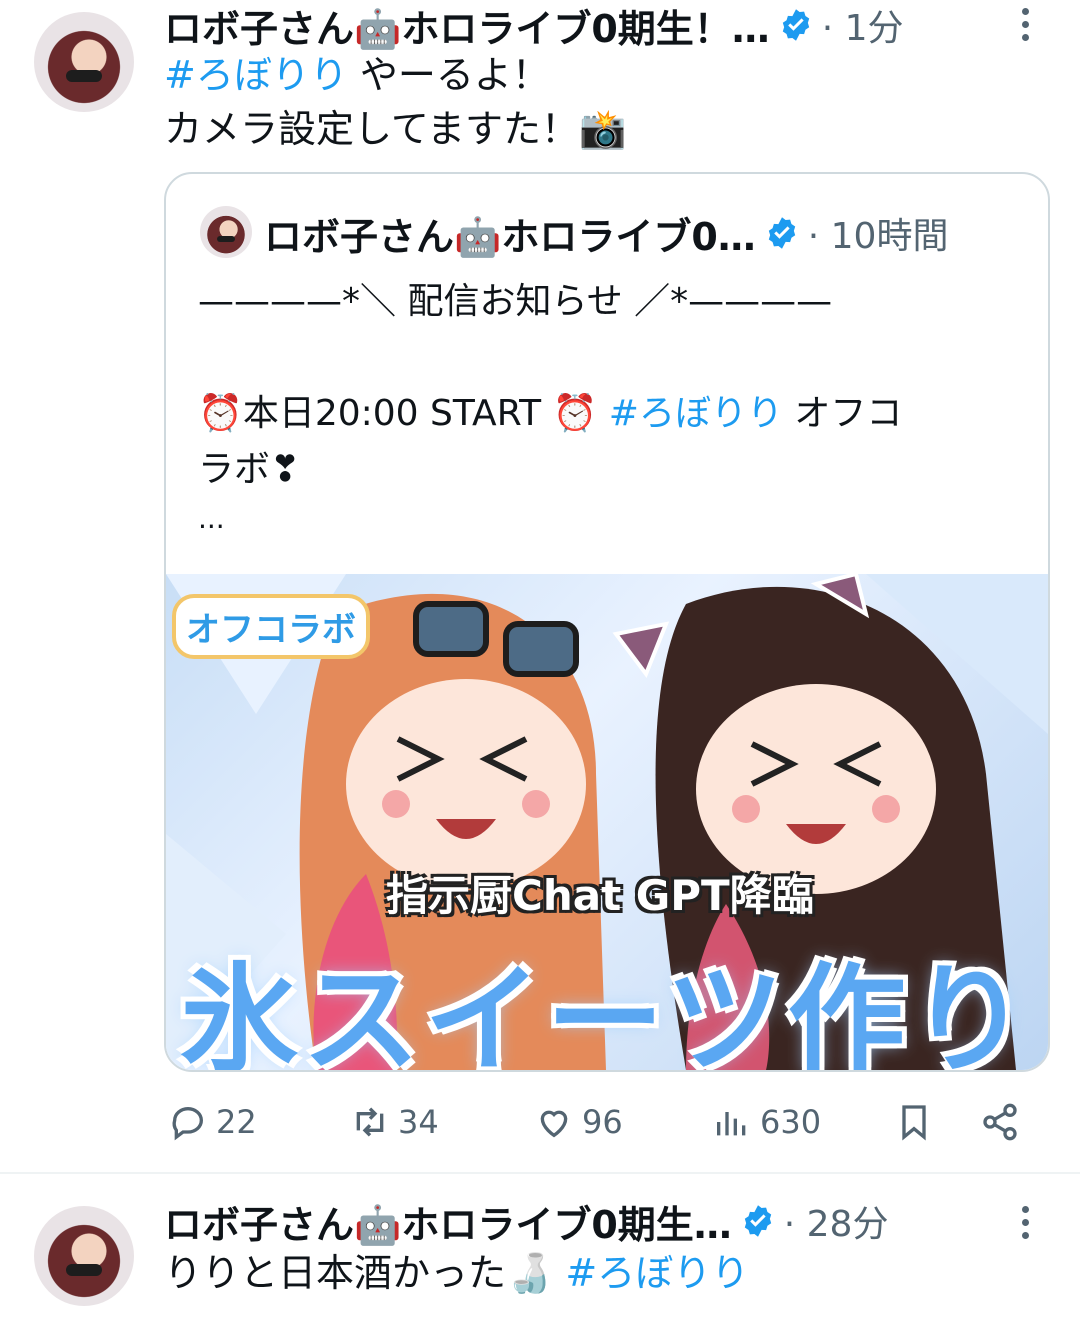 This screenshot has width=1080, height=1332. What do you see at coordinates (394, 1122) in the screenshot?
I see `retweet-button: 34` at bounding box center [394, 1122].